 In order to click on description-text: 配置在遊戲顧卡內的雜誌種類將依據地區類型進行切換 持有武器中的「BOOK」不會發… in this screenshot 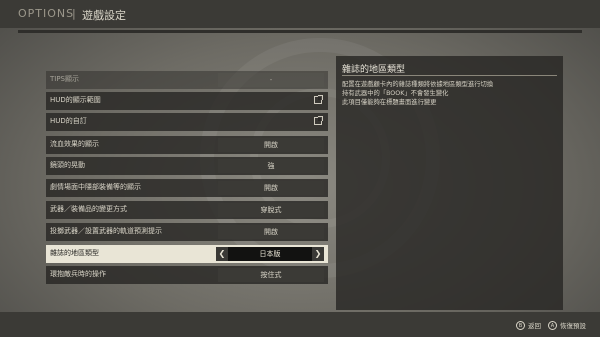, I will do `click(418, 93)`.